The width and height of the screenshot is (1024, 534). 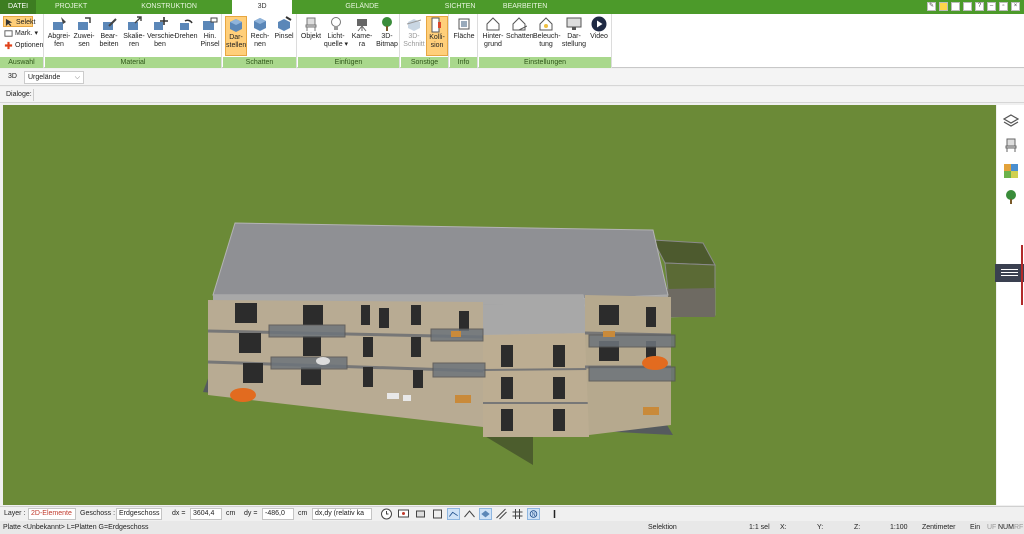 I want to click on chair-catalog-icon, so click(x=1011, y=145).